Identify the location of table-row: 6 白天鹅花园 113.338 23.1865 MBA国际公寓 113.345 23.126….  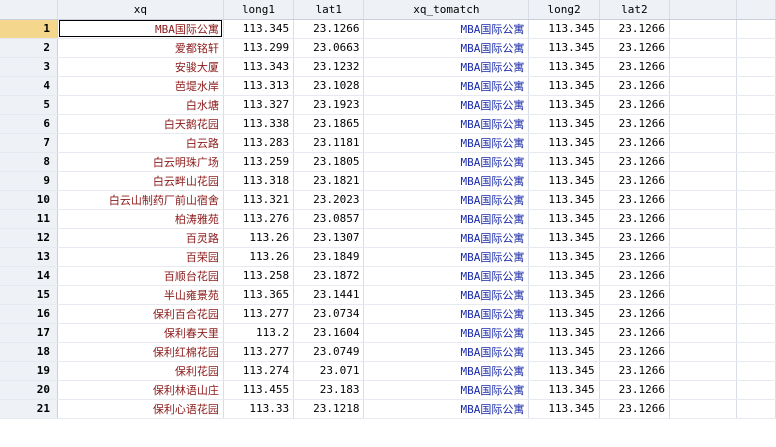
(388, 124).